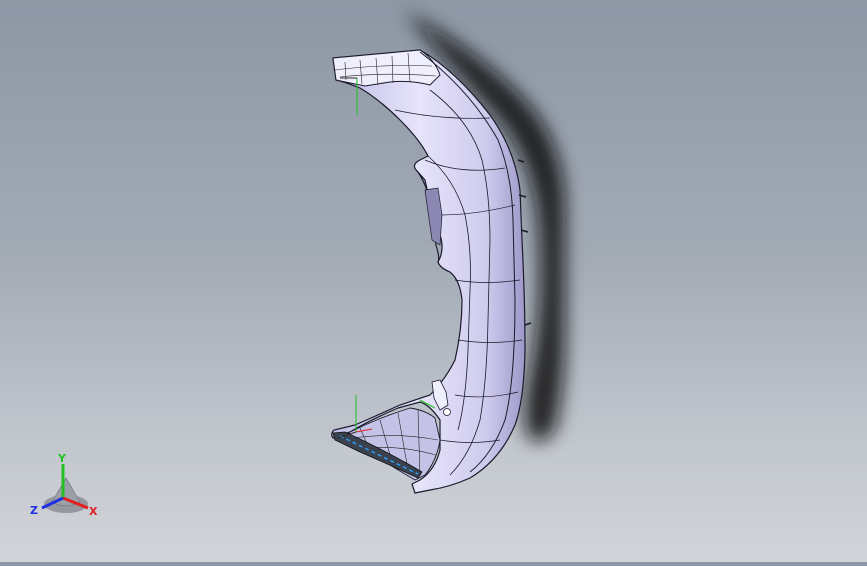 The width and height of the screenshot is (867, 566). What do you see at coordinates (93, 511) in the screenshot?
I see `triad-x-label: X` at bounding box center [93, 511].